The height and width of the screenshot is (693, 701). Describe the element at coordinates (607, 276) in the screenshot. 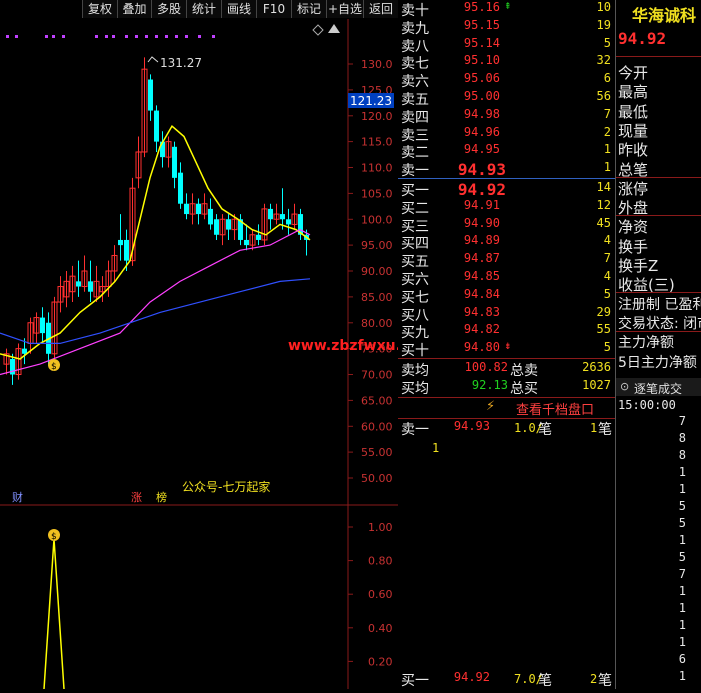

I see `buy-6-volume: 4` at that location.